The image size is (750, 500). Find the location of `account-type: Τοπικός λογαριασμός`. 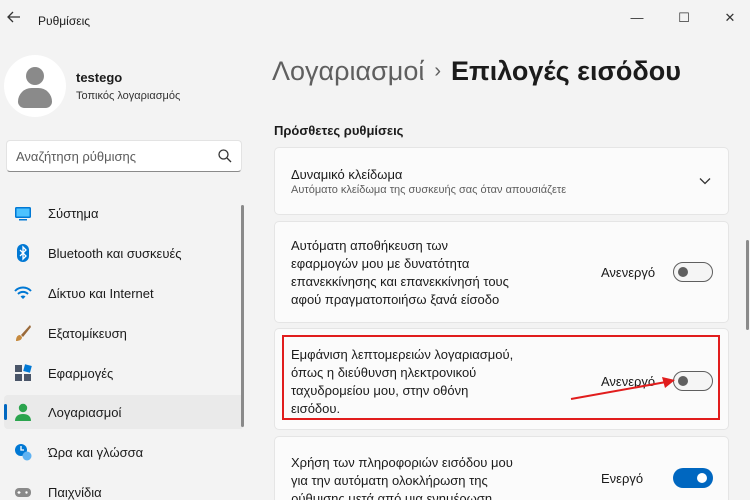

account-type: Τοπικός λογαριασμός is located at coordinates (128, 96).